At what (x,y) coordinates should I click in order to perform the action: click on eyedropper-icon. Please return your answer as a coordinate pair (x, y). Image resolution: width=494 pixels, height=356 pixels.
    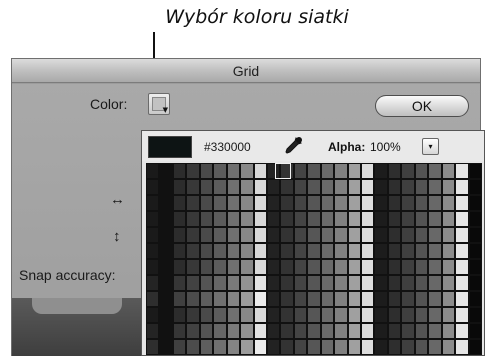
    Looking at the image, I should click on (293, 146).